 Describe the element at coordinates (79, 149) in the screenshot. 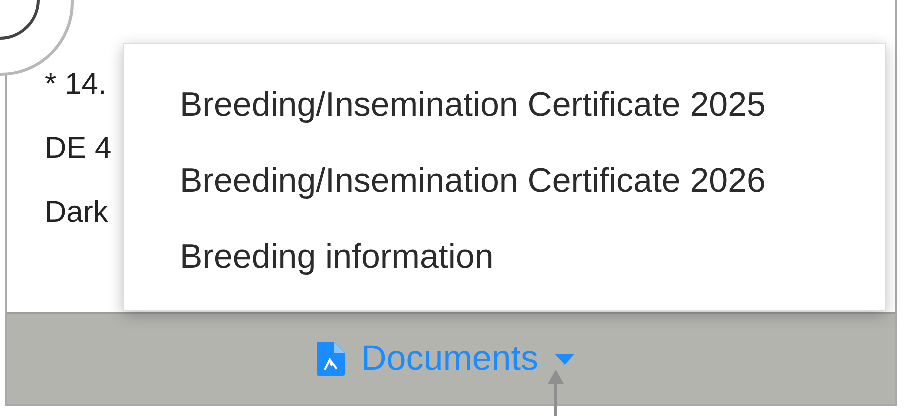

I see `card-text: DE 4` at that location.